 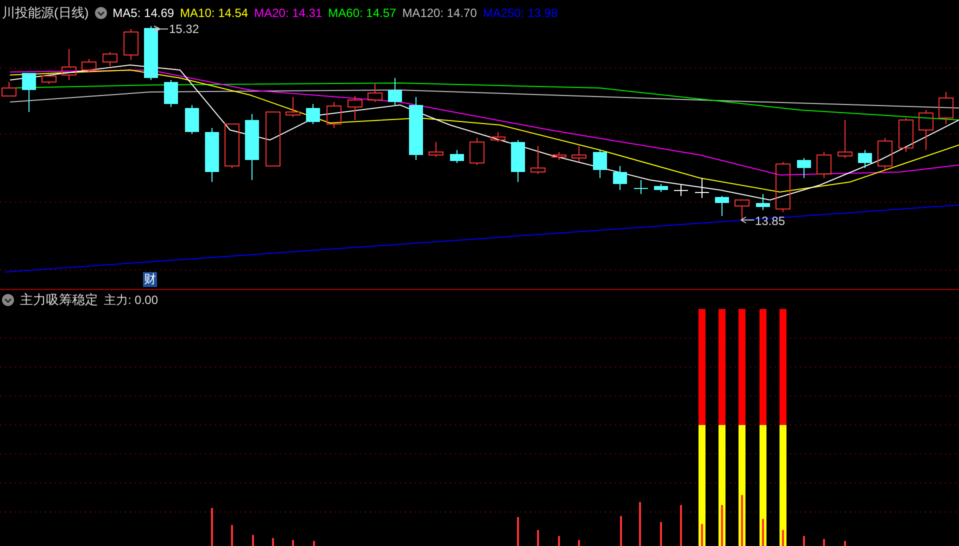 I want to click on chart-title: 川投能源(日线), so click(x=45, y=13).